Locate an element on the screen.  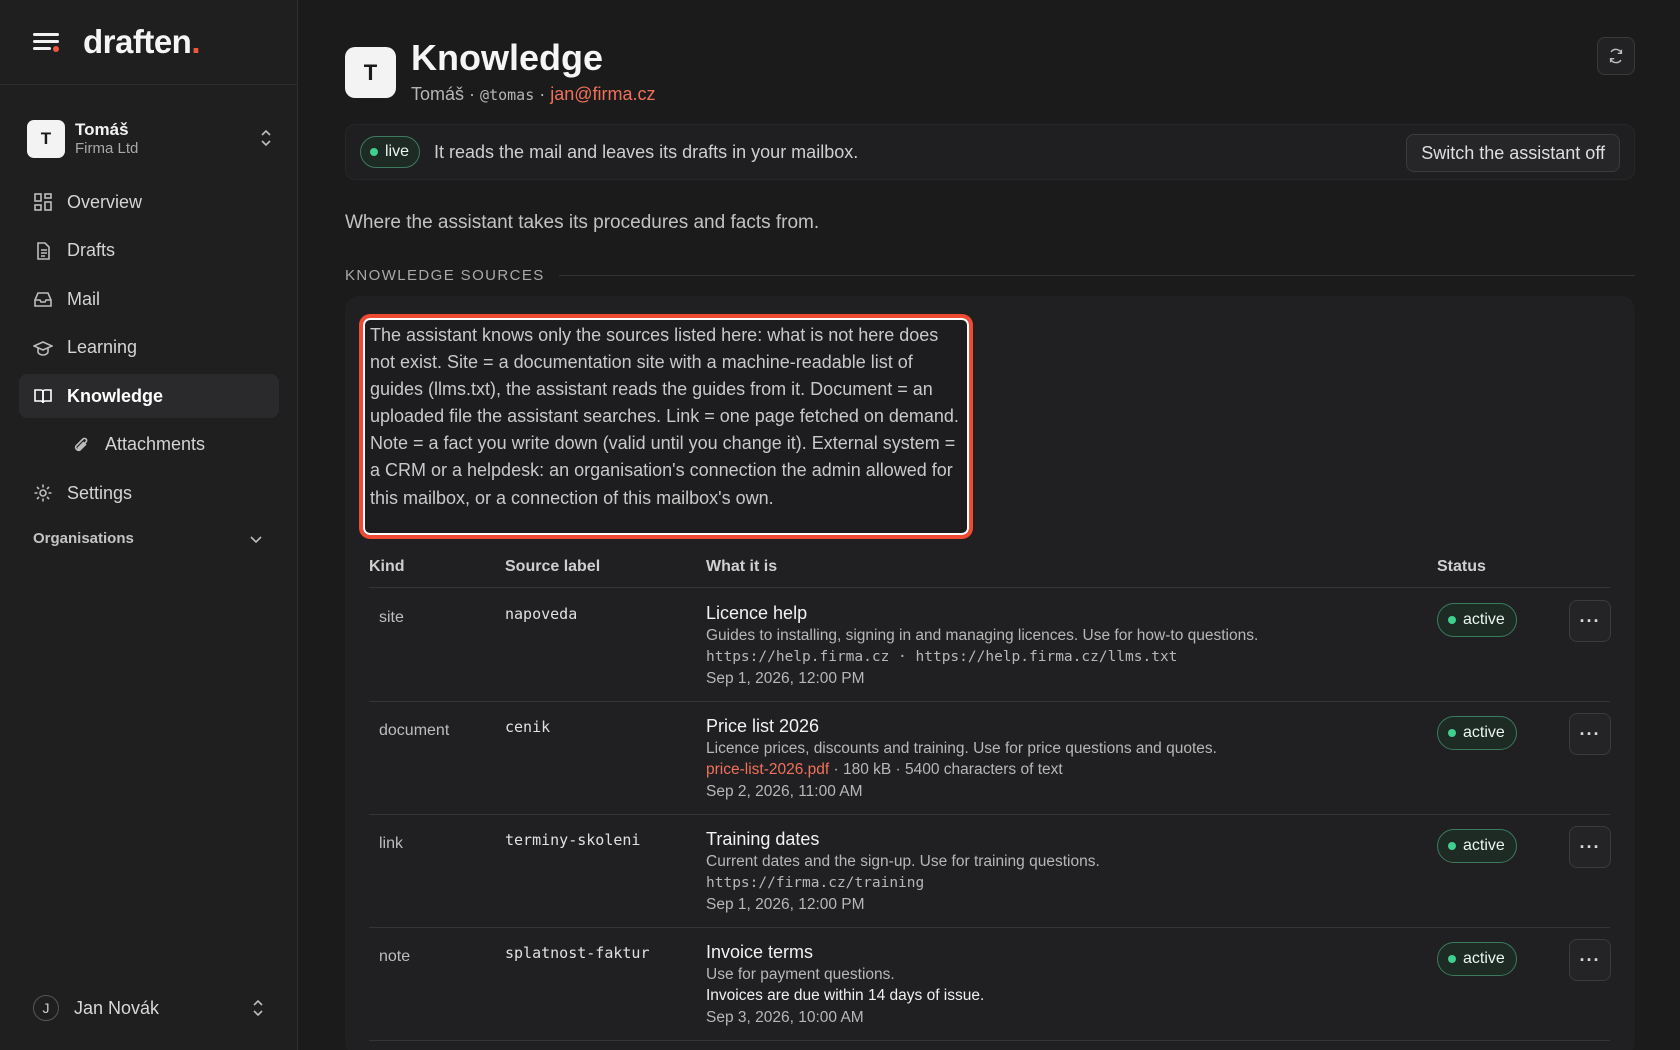
paperclip-icon is located at coordinates (81, 444).